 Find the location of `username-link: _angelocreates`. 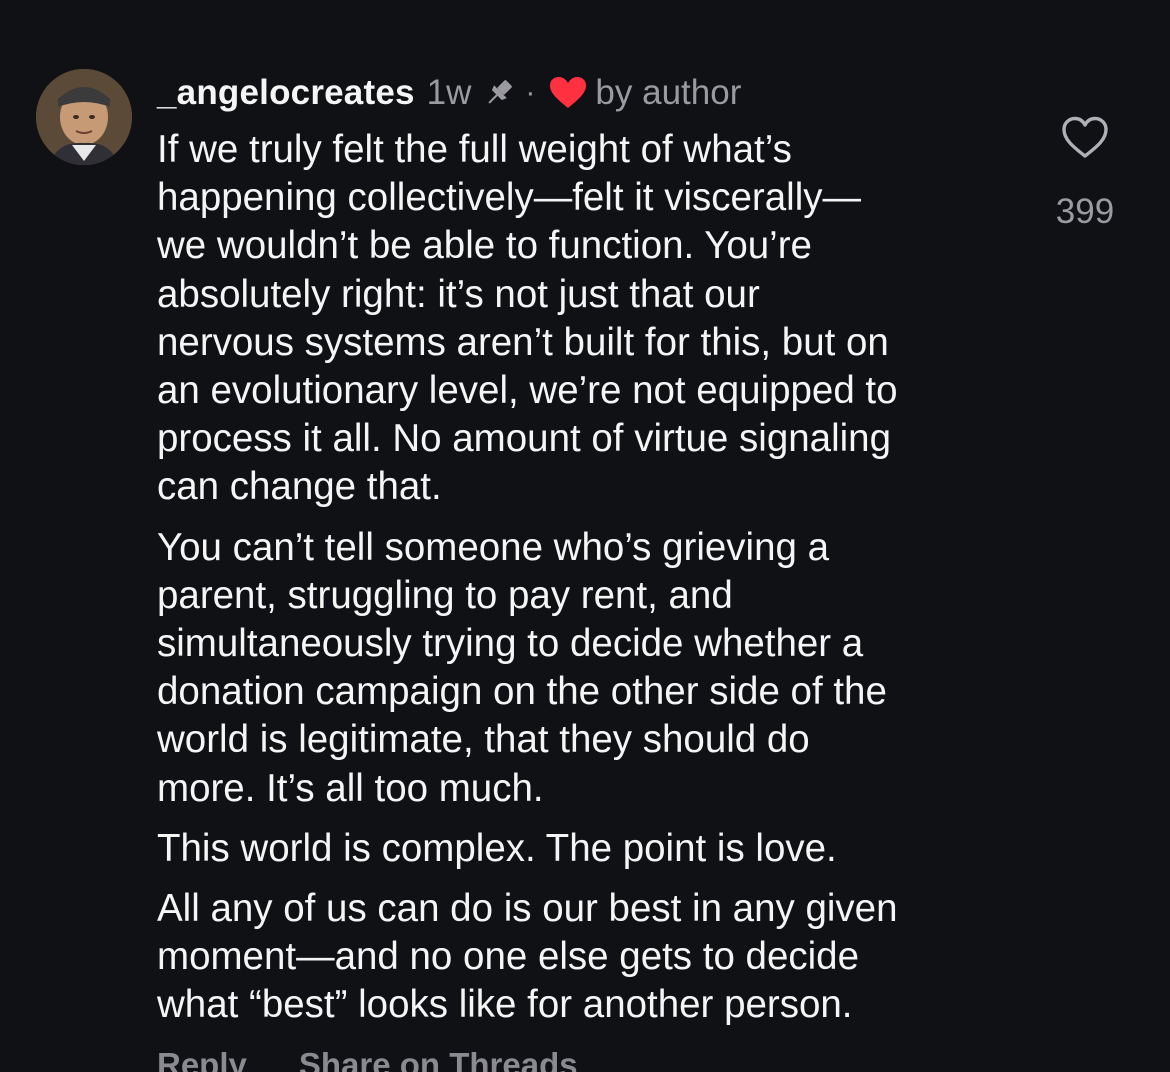

username-link: _angelocreates is located at coordinates (286, 93).